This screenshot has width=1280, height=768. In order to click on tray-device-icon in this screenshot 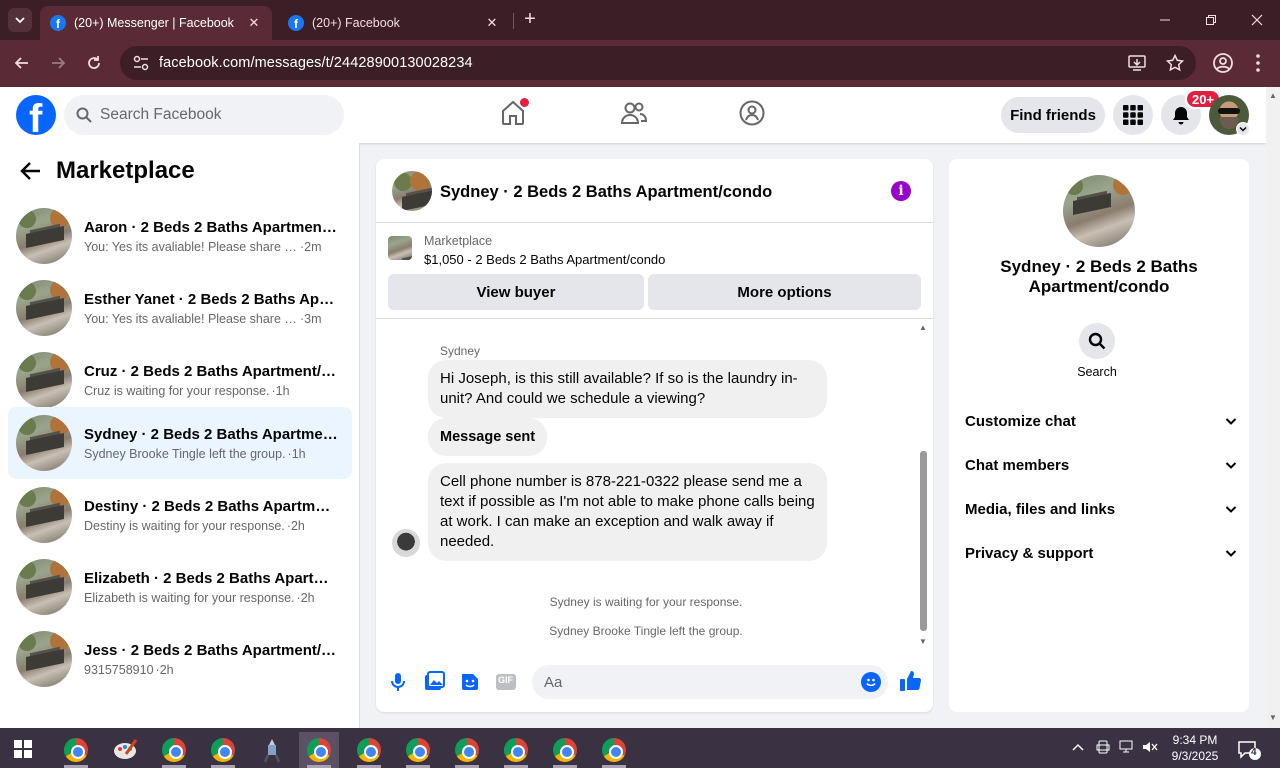, I will do `click(1103, 747)`.